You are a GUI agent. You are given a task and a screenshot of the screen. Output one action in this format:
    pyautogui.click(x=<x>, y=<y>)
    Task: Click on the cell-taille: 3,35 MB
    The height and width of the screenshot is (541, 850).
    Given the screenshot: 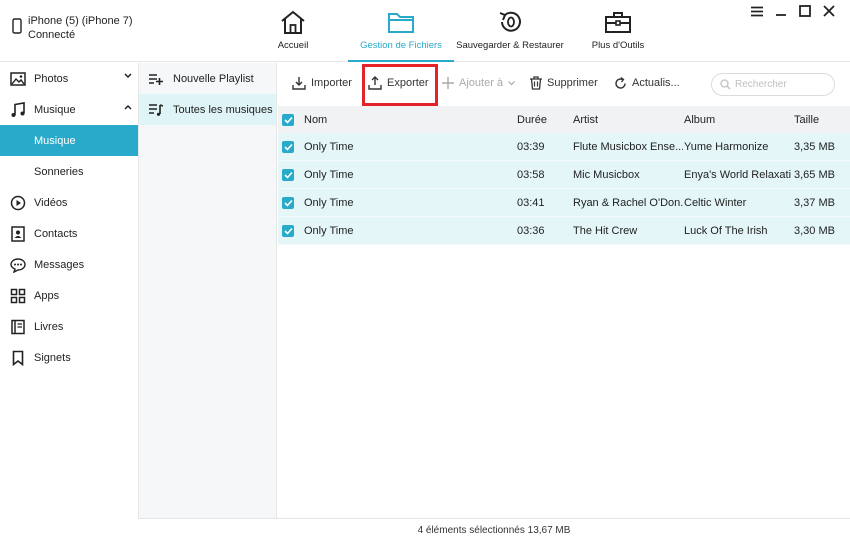 What is the action you would take?
    pyautogui.click(x=814, y=146)
    